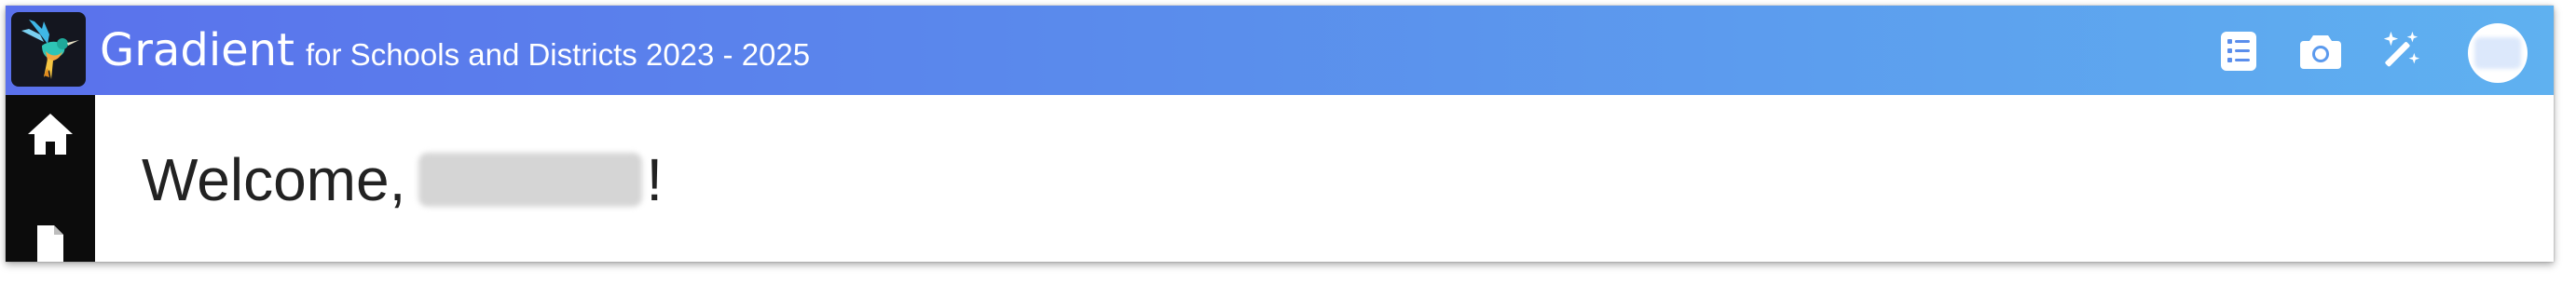 Image resolution: width=2576 pixels, height=285 pixels. I want to click on document-icon, so click(50, 243).